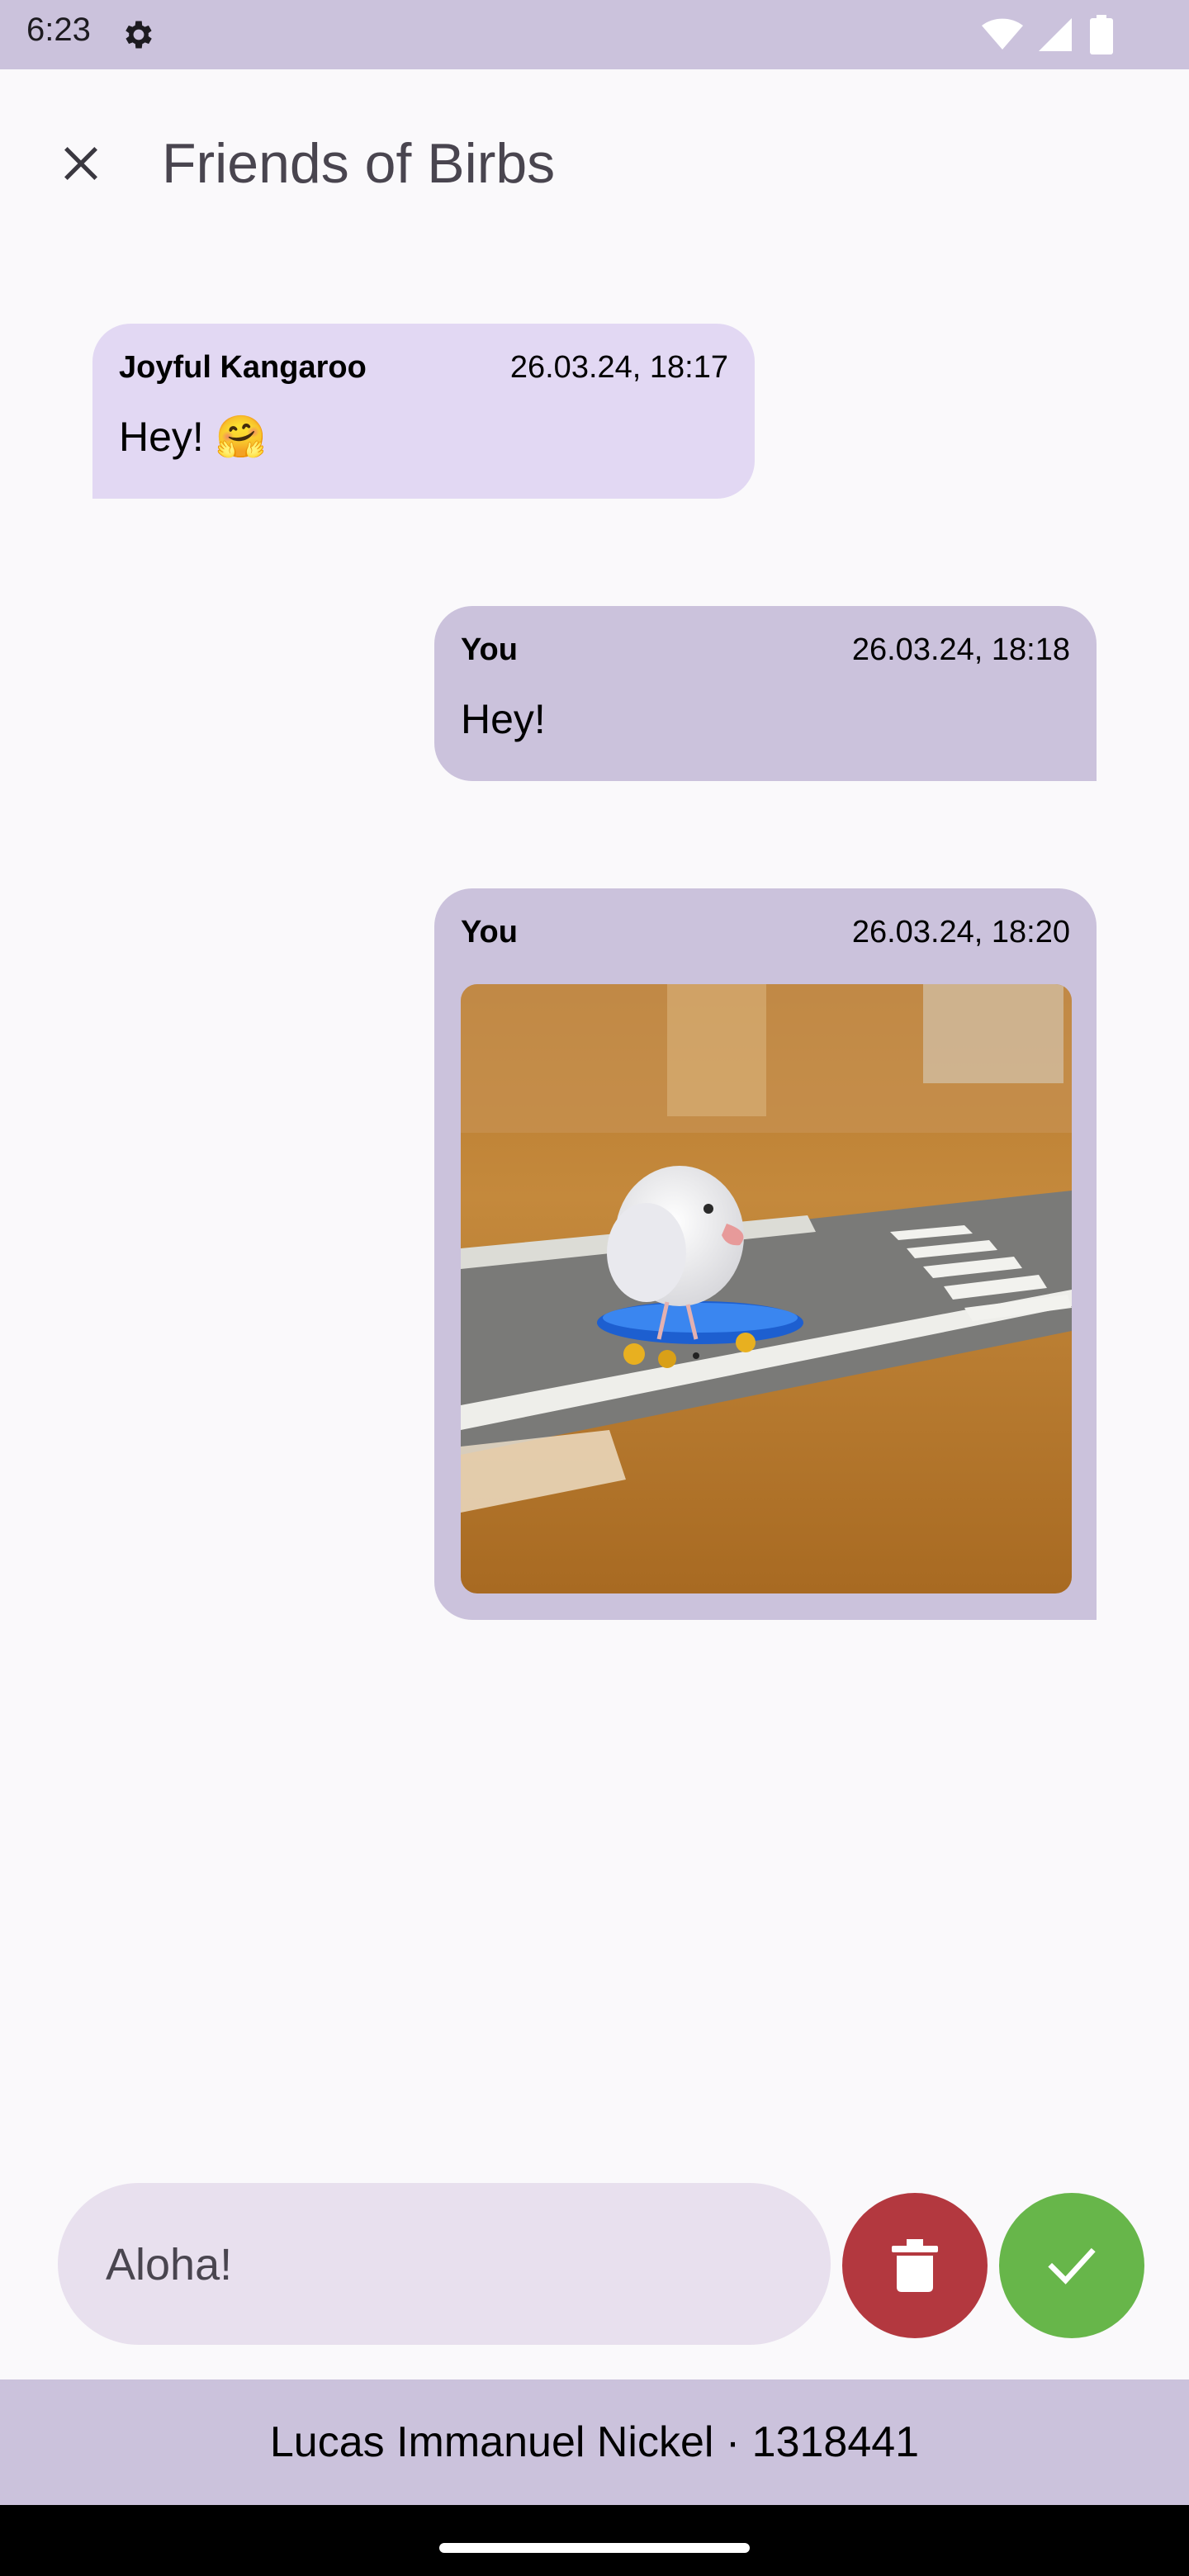 Image resolution: width=1189 pixels, height=2576 pixels. Describe the element at coordinates (1002, 34) in the screenshot. I see `wifi-icon` at that location.